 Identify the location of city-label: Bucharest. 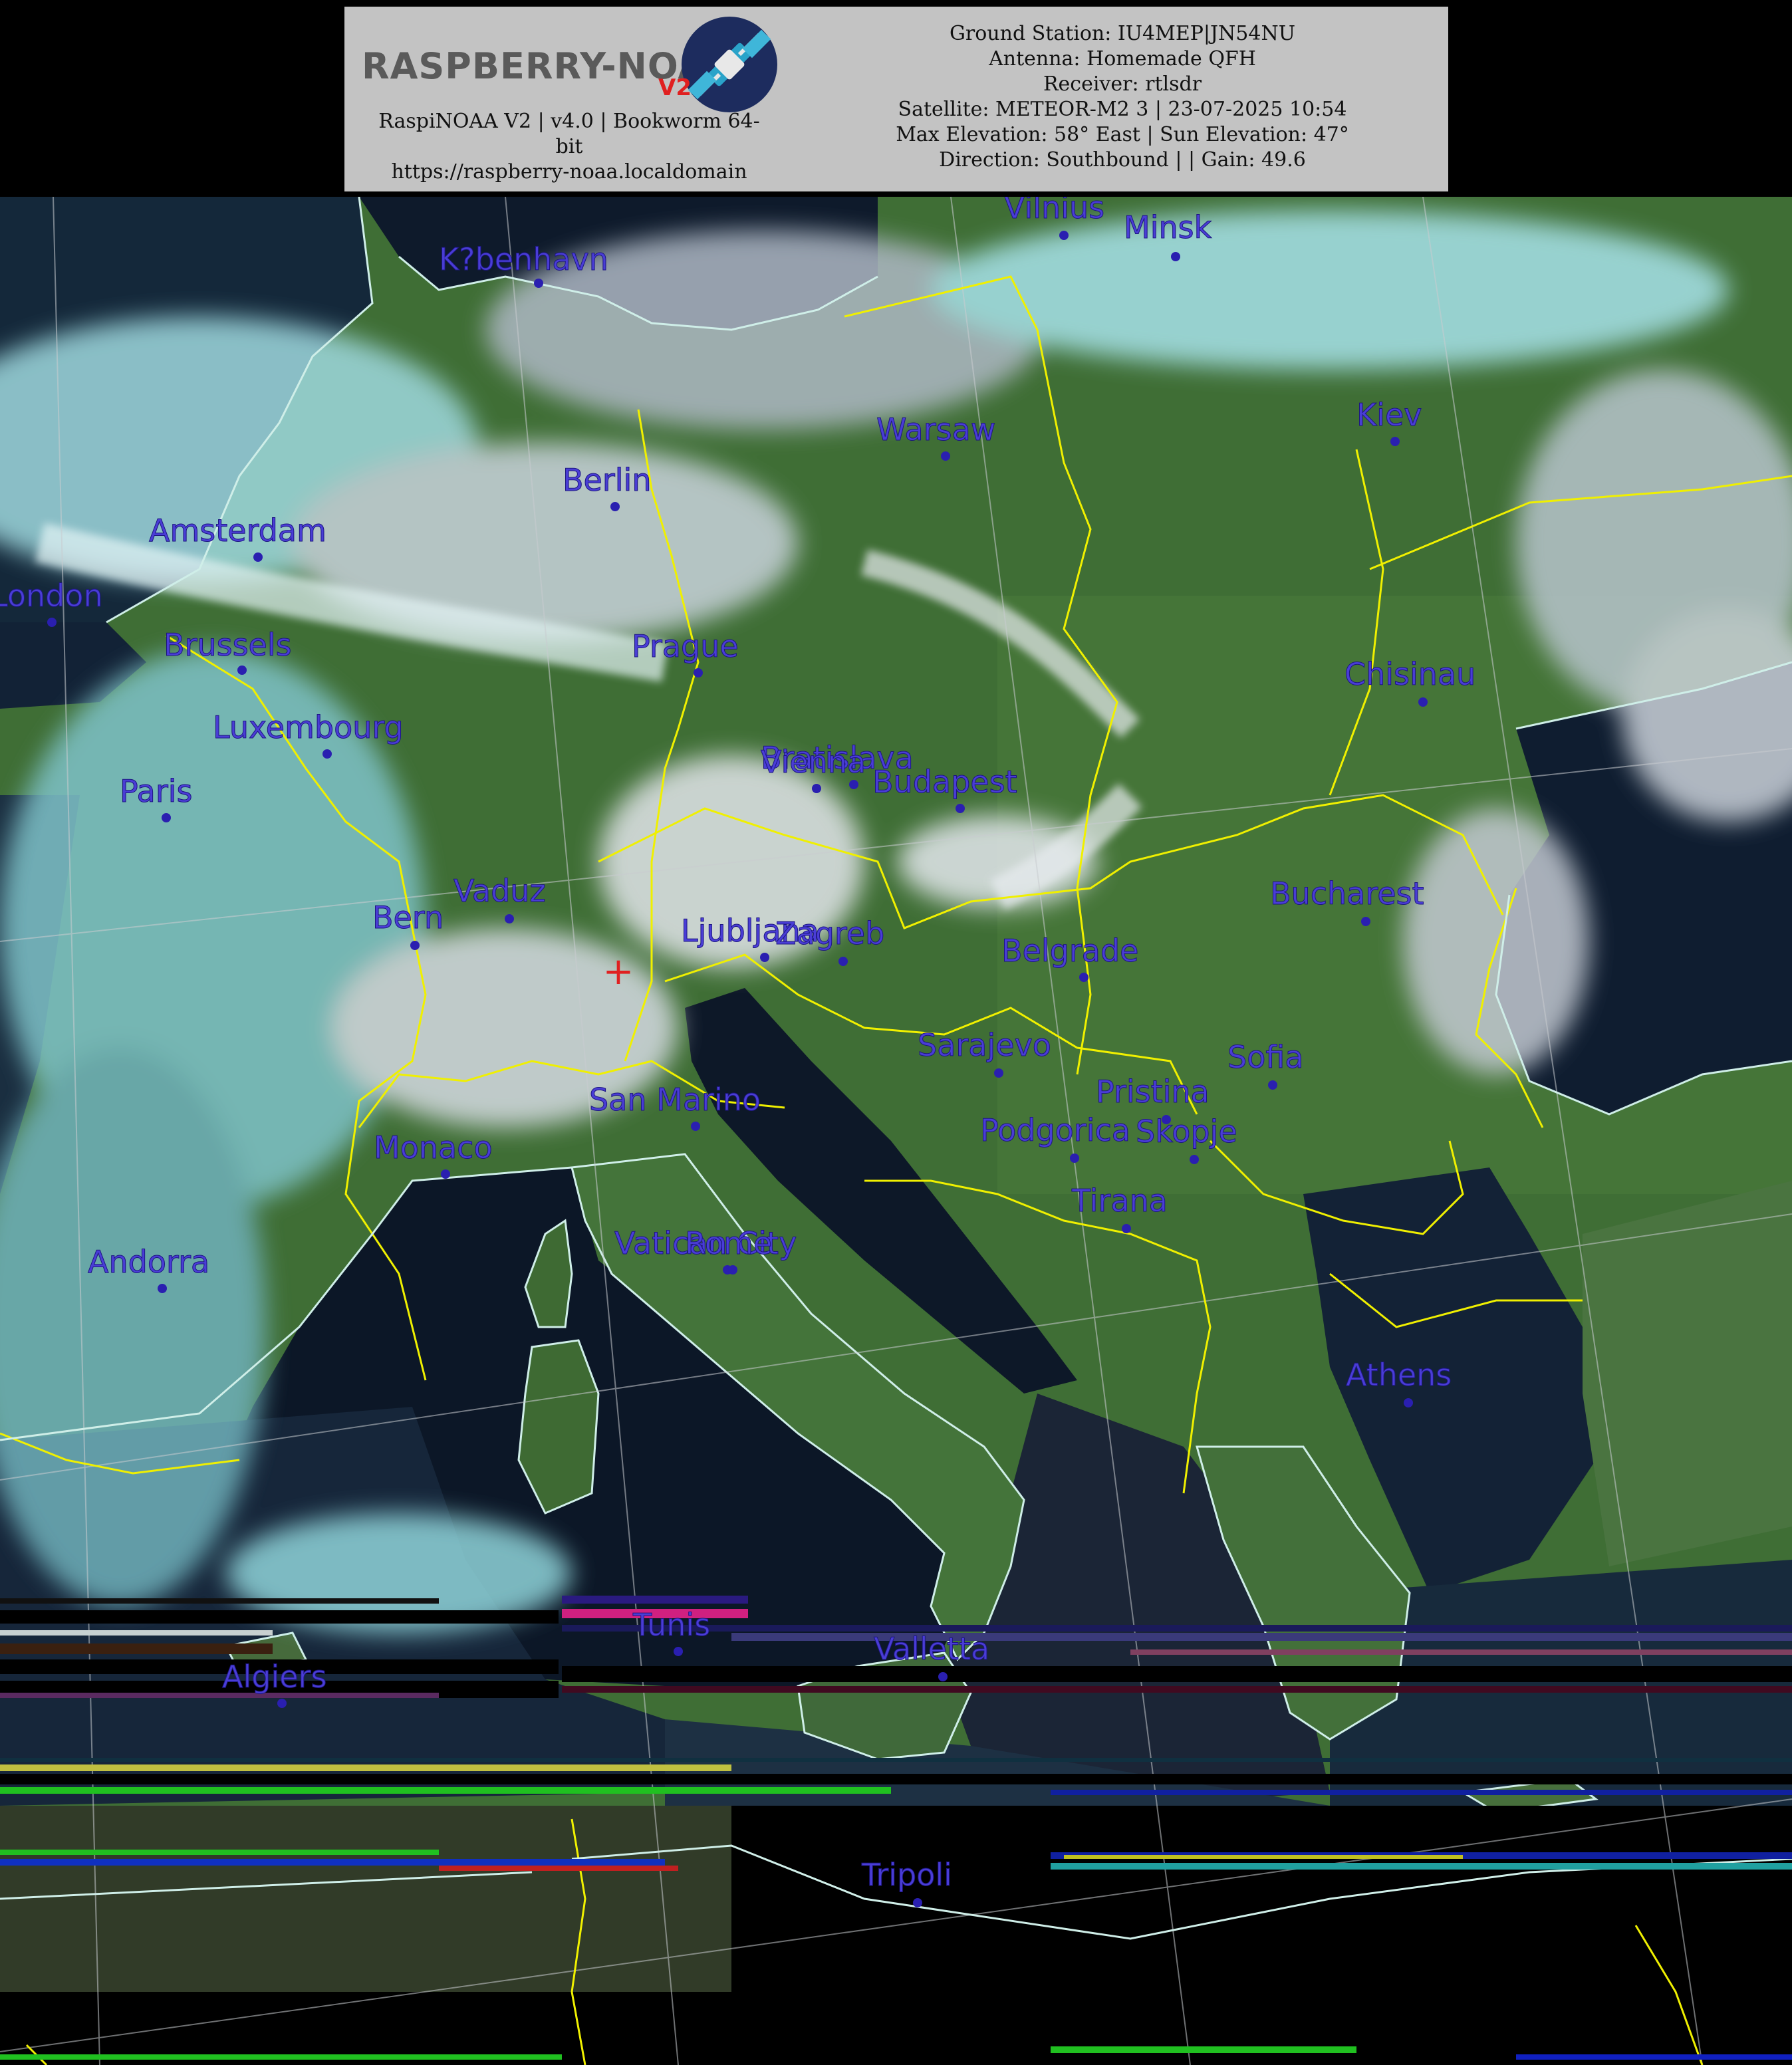
(1347, 893).